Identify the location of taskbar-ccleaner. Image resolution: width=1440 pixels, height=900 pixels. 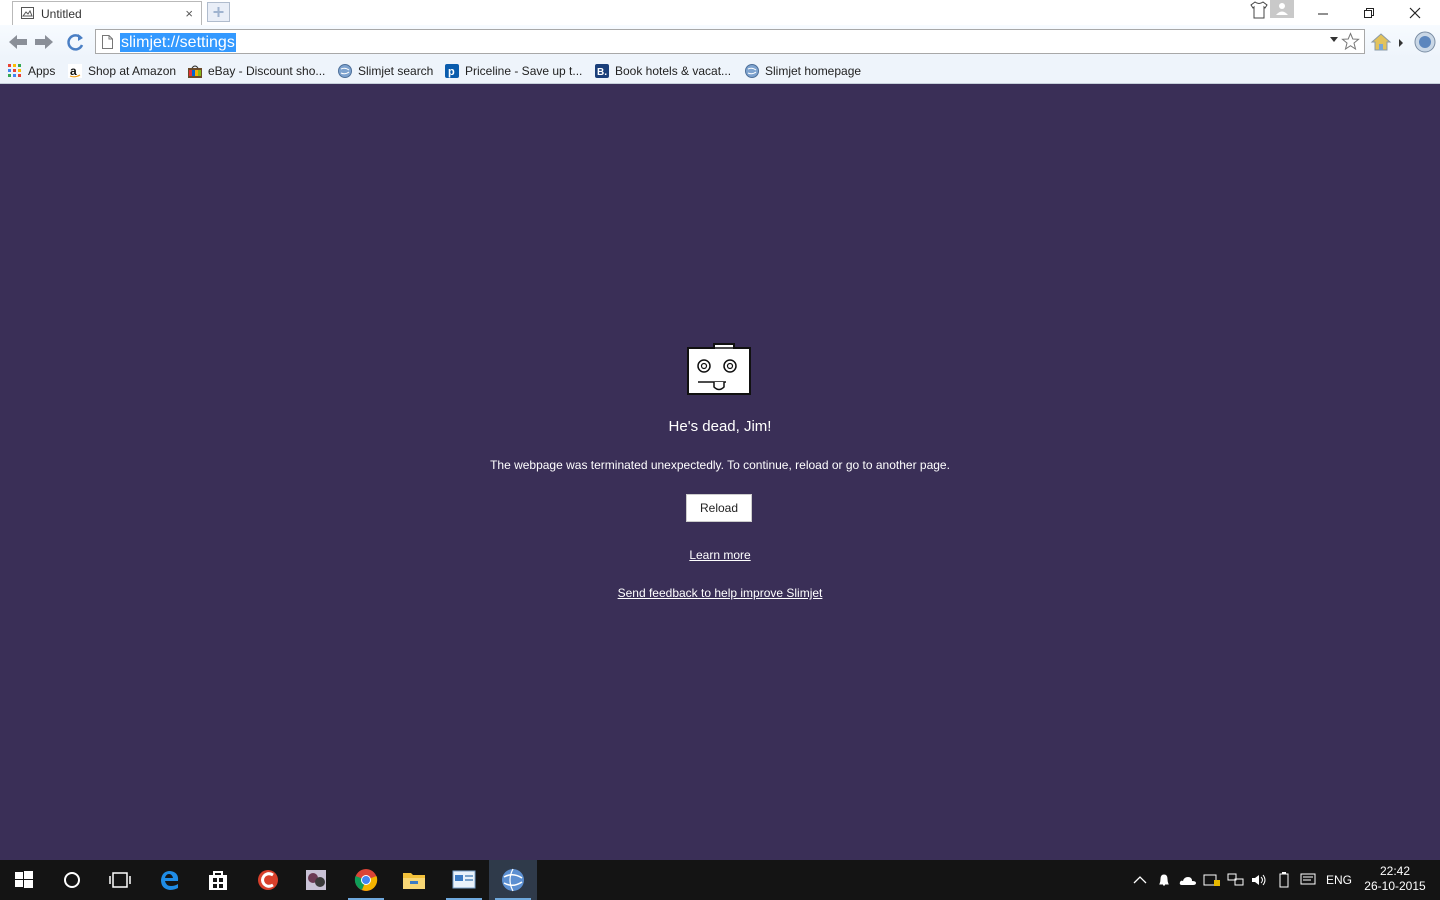
(268, 880).